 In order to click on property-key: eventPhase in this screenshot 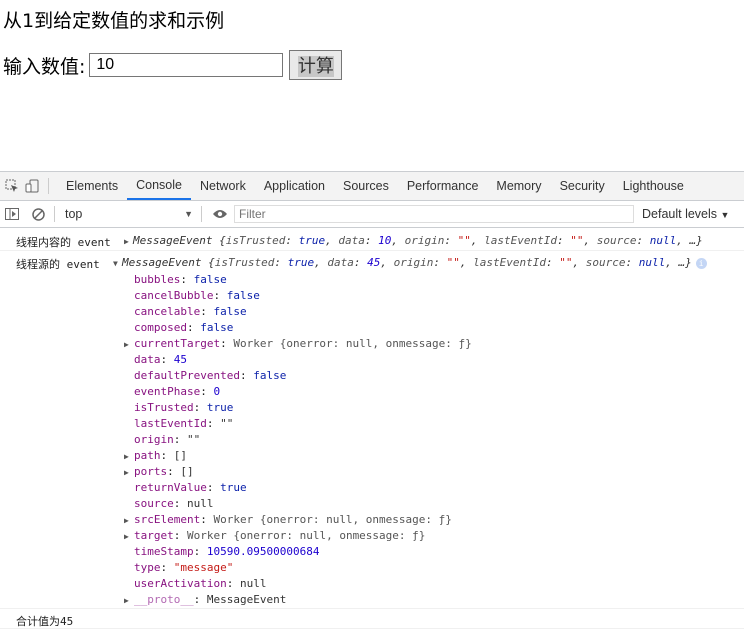, I will do `click(167, 391)`.